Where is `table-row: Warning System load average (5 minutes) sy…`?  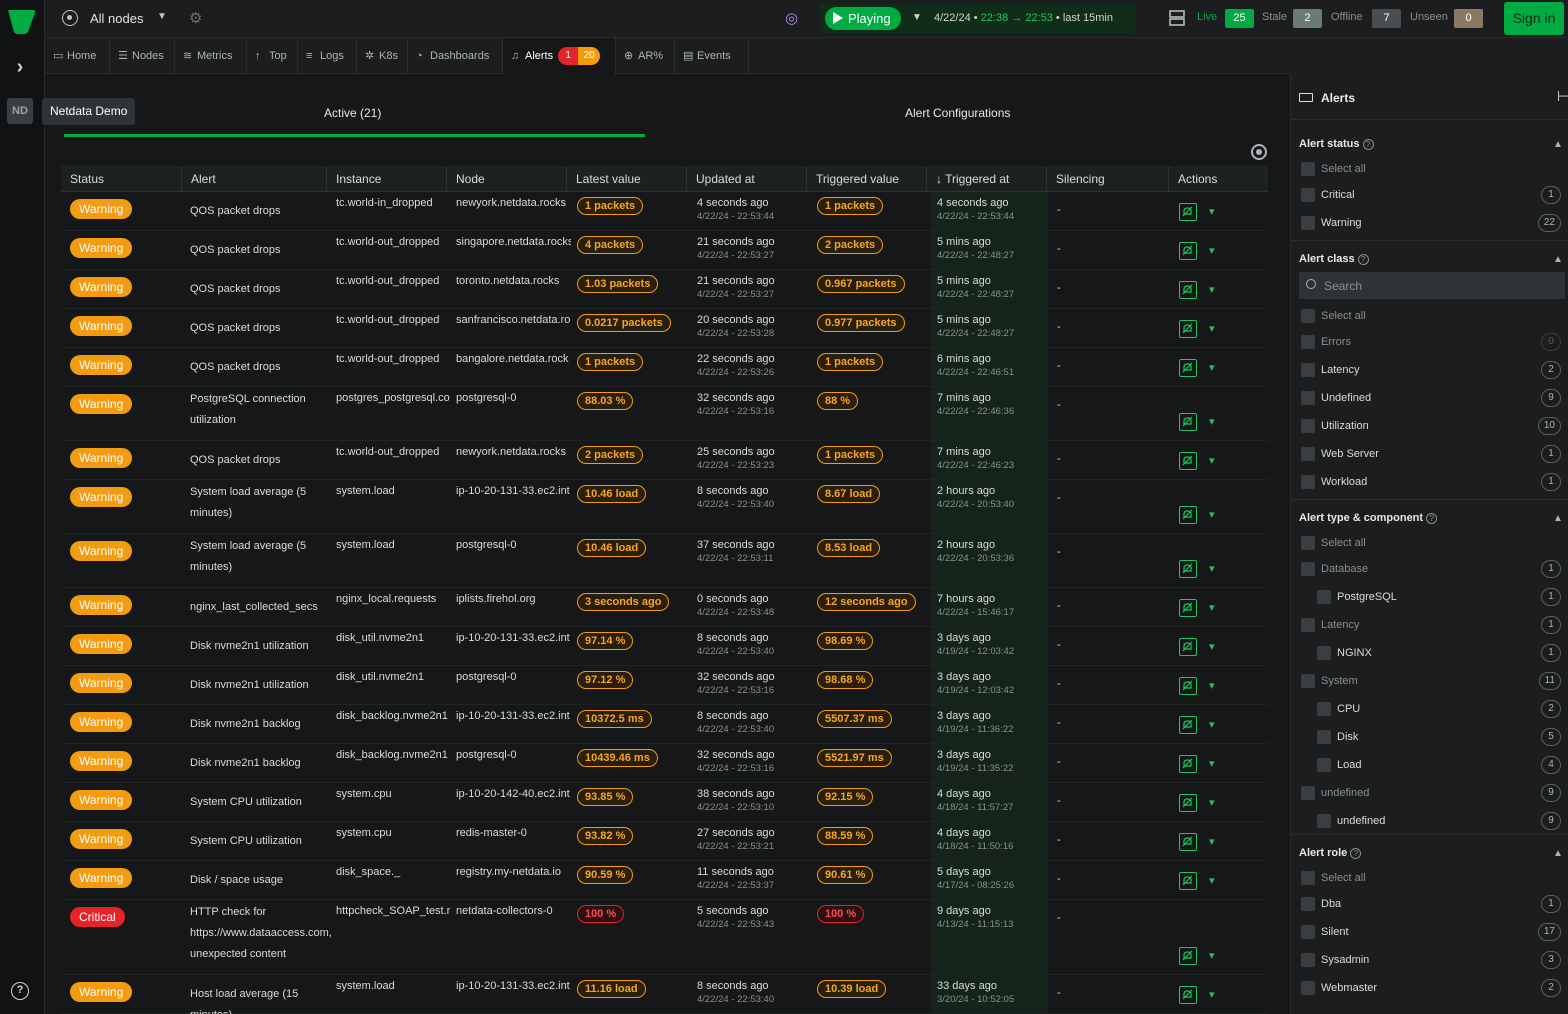
table-row: Warning System load average (5 minutes) sy… is located at coordinates (664, 507).